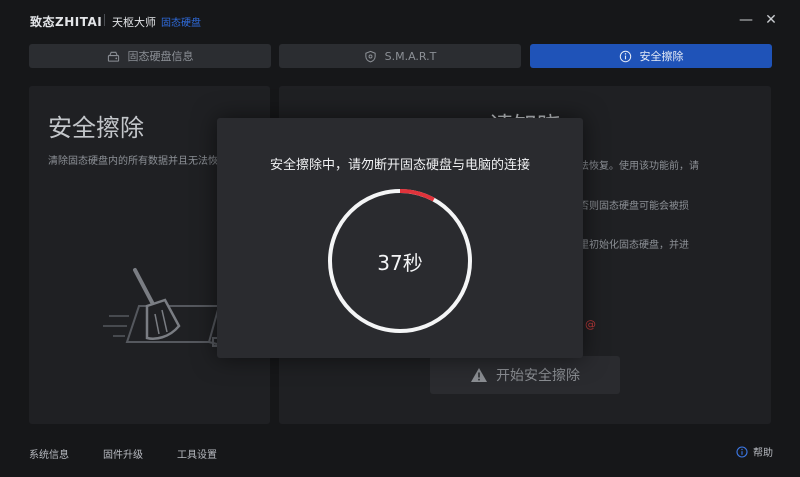 The height and width of the screenshot is (477, 800). Describe the element at coordinates (629, 245) in the screenshot. I see `notice-line: 】里初始化固态硬盘，并进` at that location.